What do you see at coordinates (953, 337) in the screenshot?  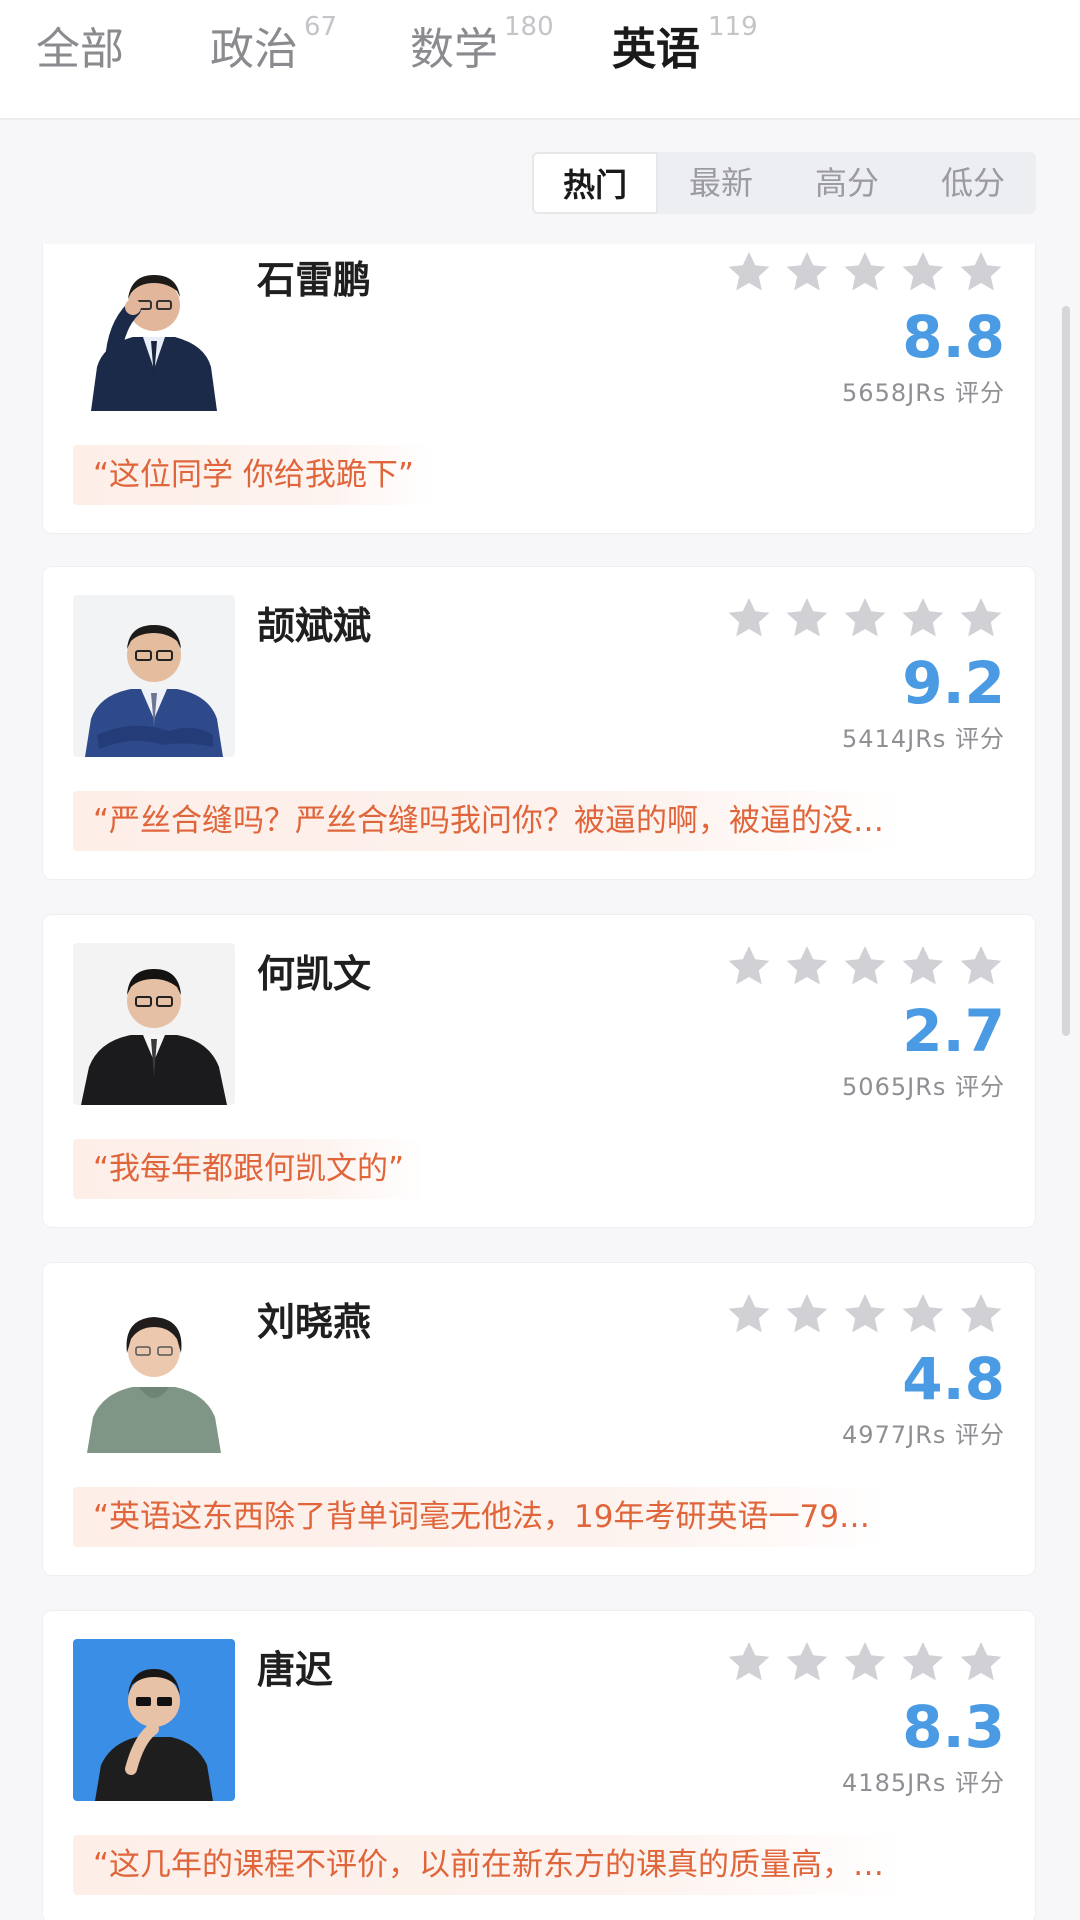 I see `rating-score: 8.8` at bounding box center [953, 337].